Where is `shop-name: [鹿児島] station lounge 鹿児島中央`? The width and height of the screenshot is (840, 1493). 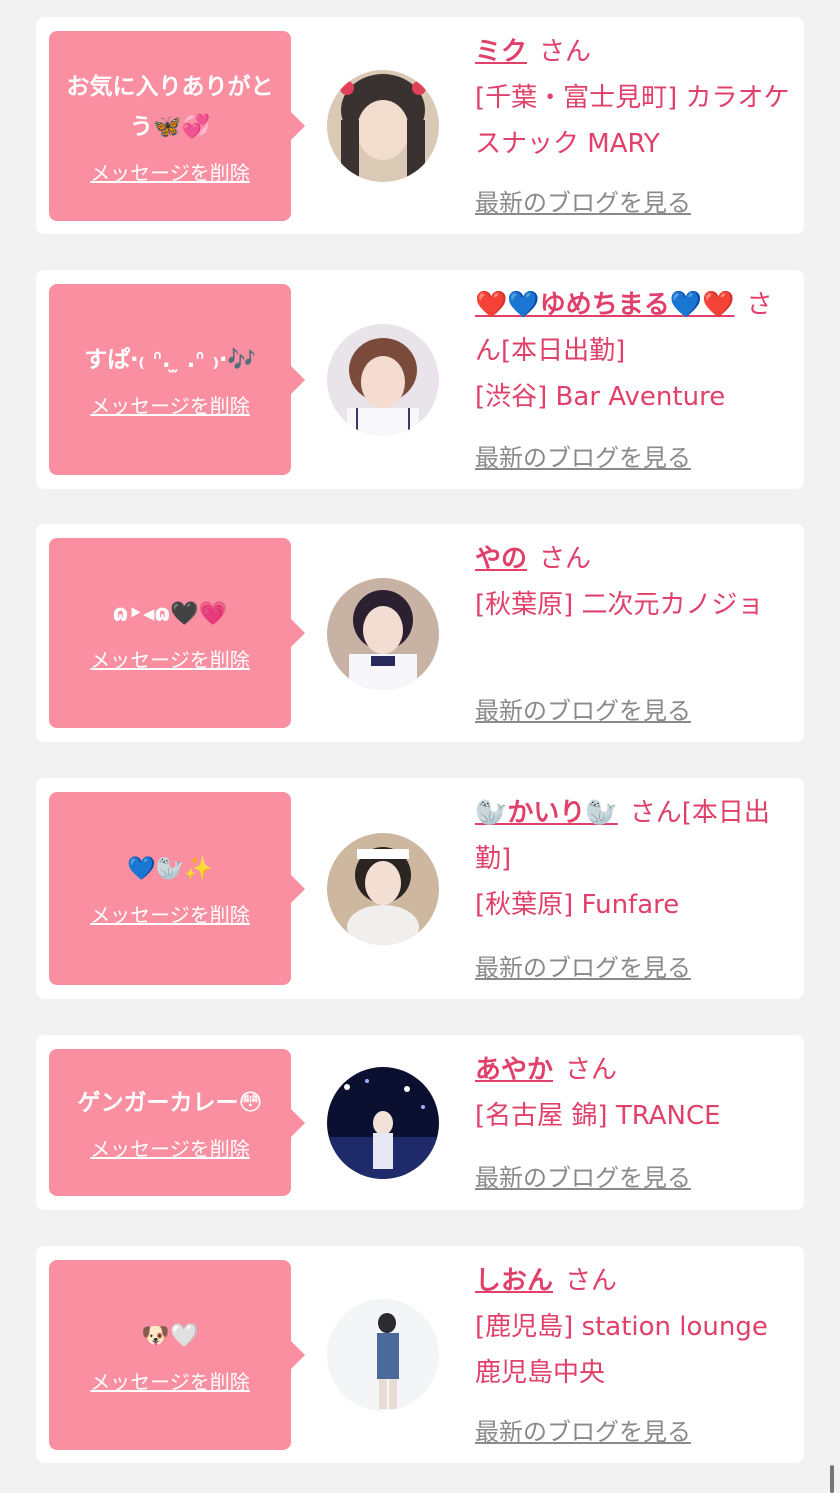
shop-name: [鹿児島] station lounge 鹿児島中央 is located at coordinates (621, 1350).